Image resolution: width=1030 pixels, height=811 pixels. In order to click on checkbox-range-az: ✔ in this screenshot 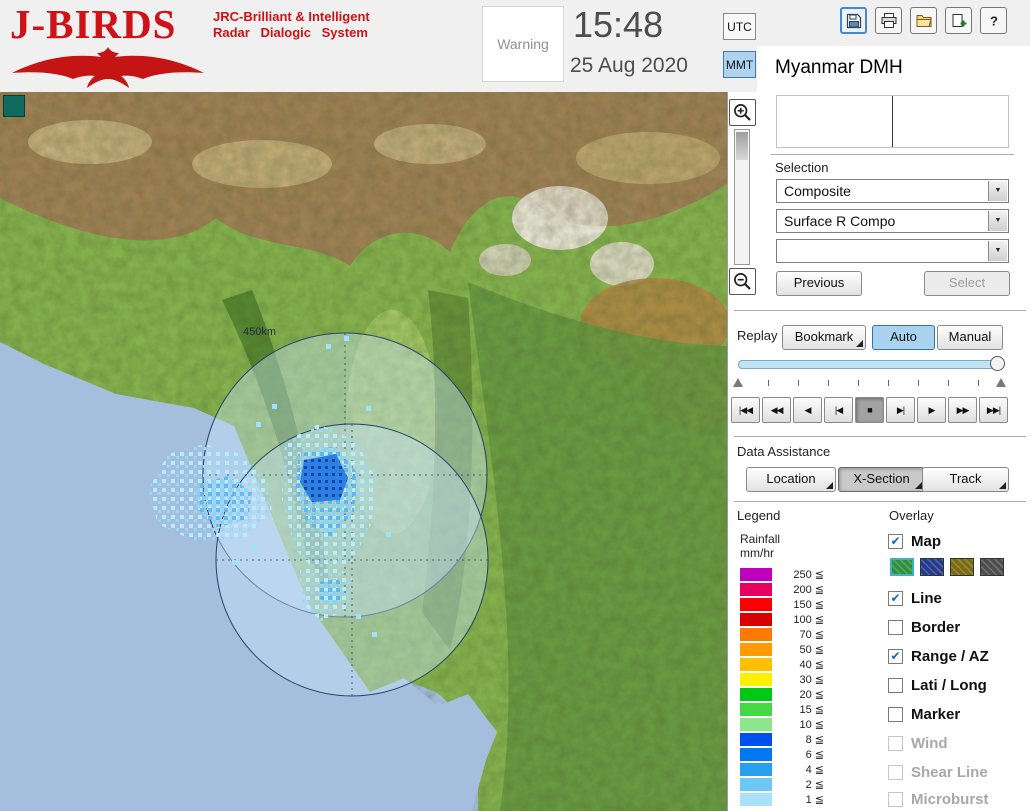, I will do `click(895, 656)`.